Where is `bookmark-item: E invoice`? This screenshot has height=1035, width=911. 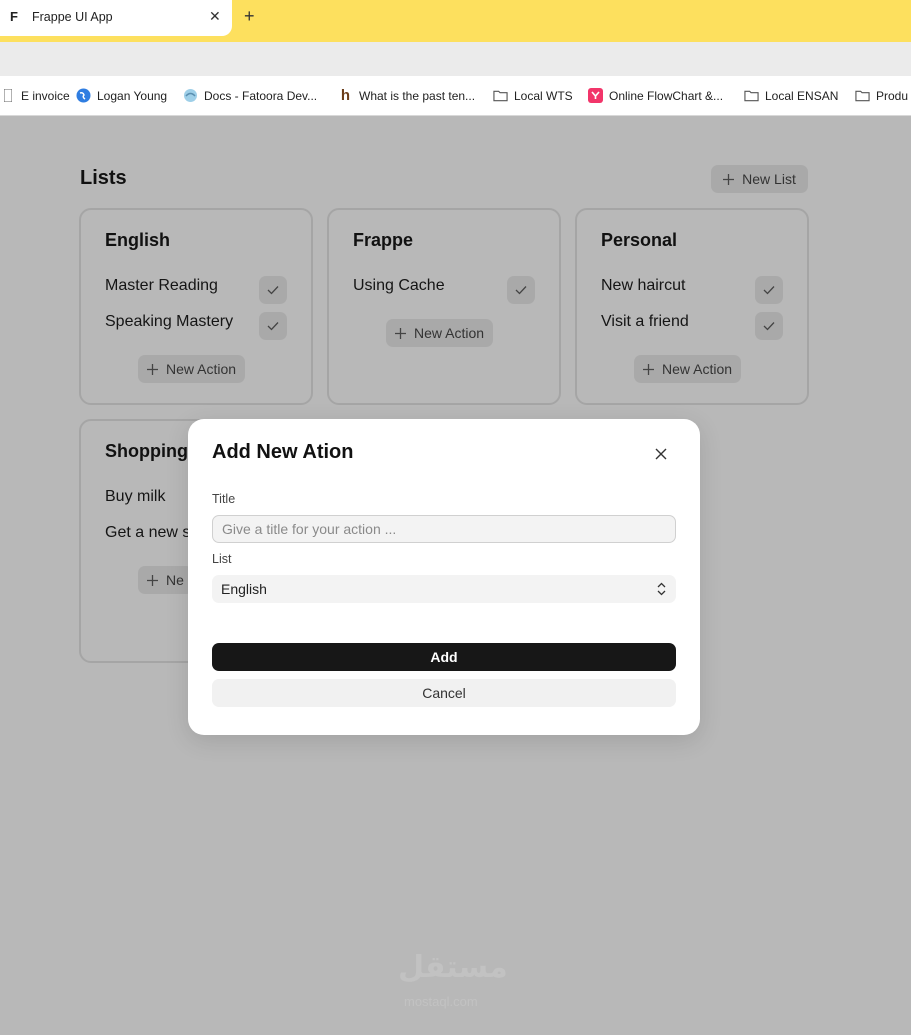
bookmark-item: E invoice is located at coordinates (35, 95).